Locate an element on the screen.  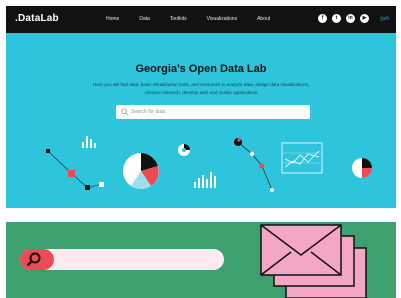
nav-data: Data is located at coordinates (144, 19).